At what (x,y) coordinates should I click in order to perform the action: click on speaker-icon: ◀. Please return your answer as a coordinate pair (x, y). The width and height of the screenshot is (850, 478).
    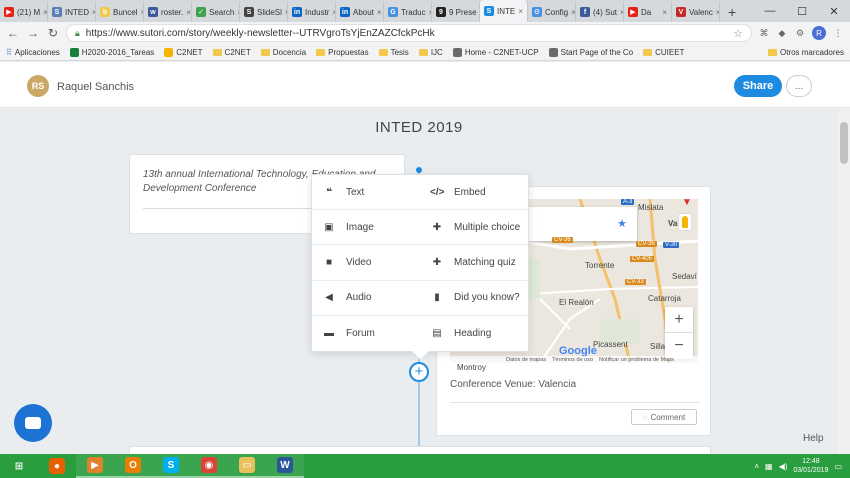
    Looking at the image, I should click on (329, 298).